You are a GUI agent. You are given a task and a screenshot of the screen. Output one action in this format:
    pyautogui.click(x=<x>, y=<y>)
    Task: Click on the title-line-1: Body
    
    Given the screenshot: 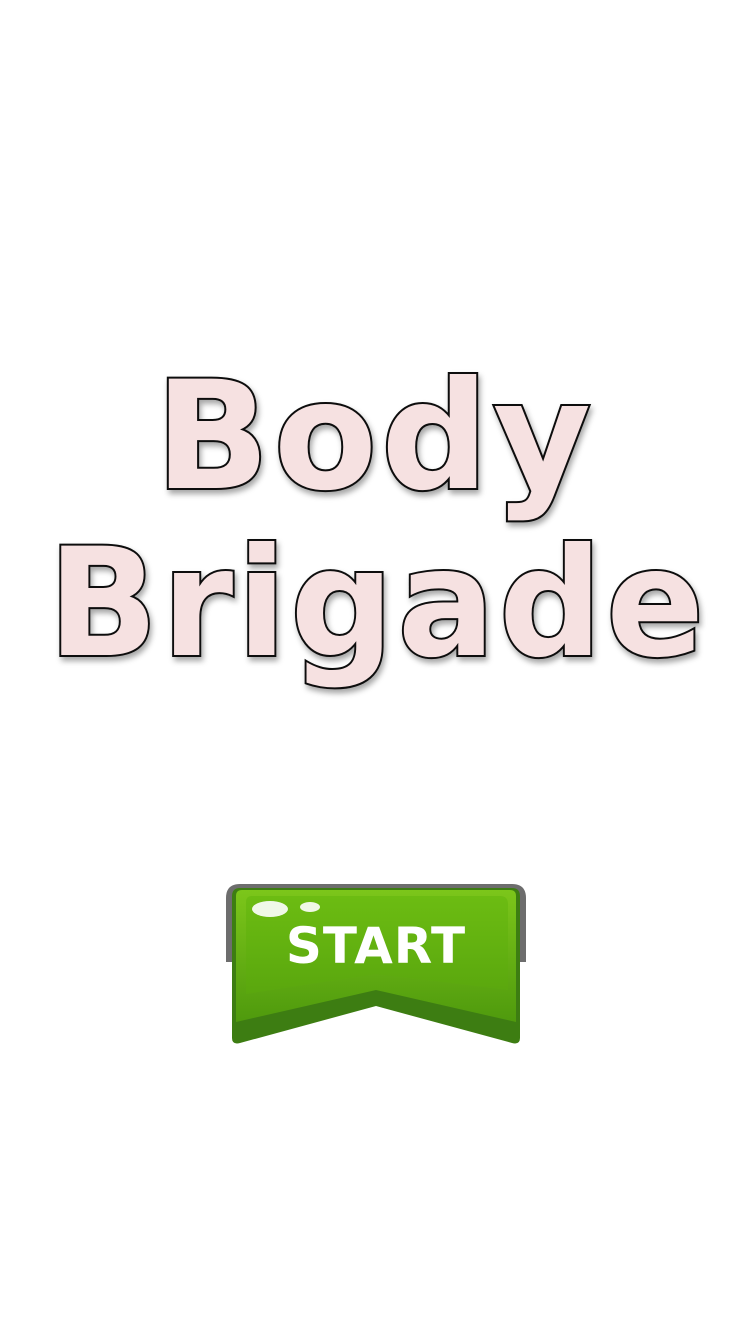 What is the action you would take?
    pyautogui.click(x=375, y=437)
    